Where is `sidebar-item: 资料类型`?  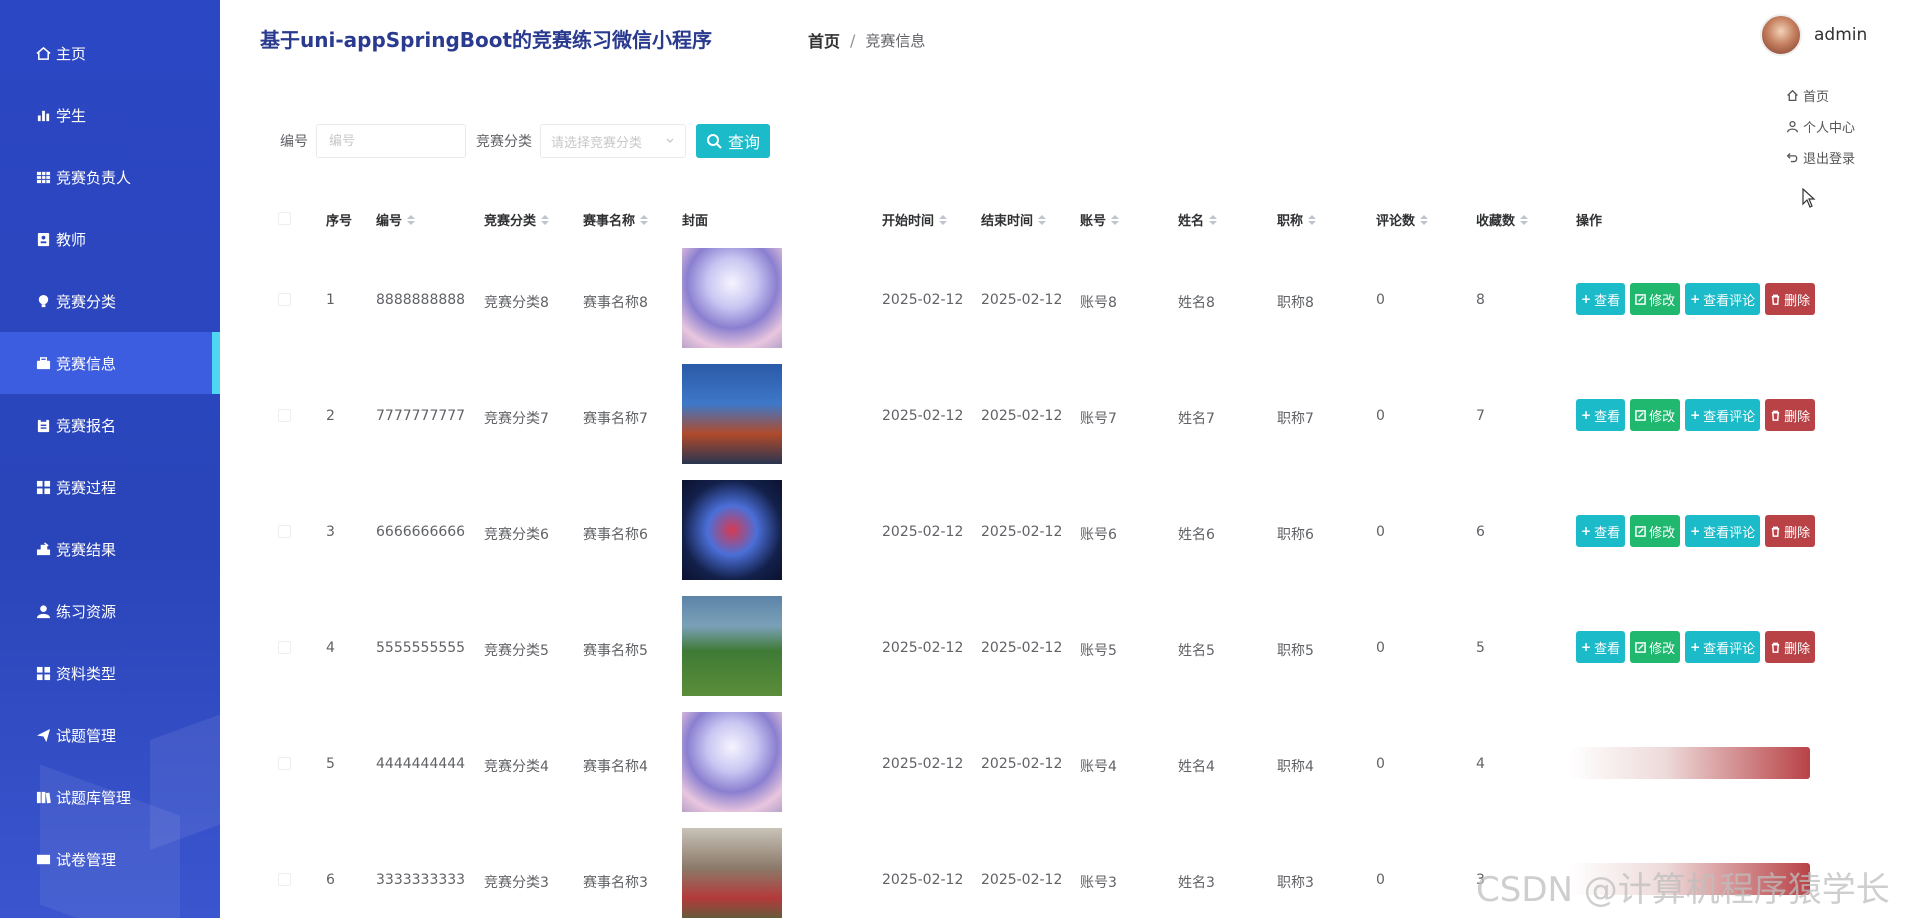
sidebar-item: 资料类型 is located at coordinates (110, 673).